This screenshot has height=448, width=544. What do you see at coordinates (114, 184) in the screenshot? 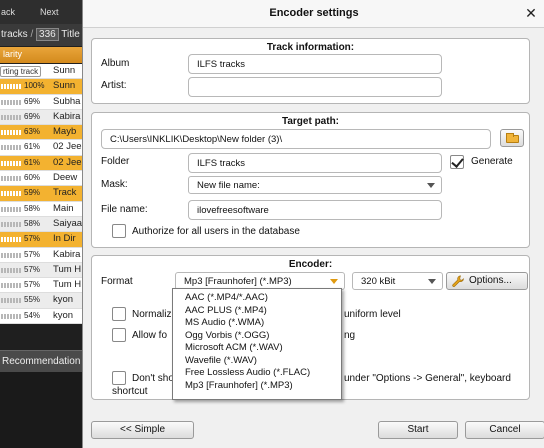
I see `mask-label: Mask:` at bounding box center [114, 184].